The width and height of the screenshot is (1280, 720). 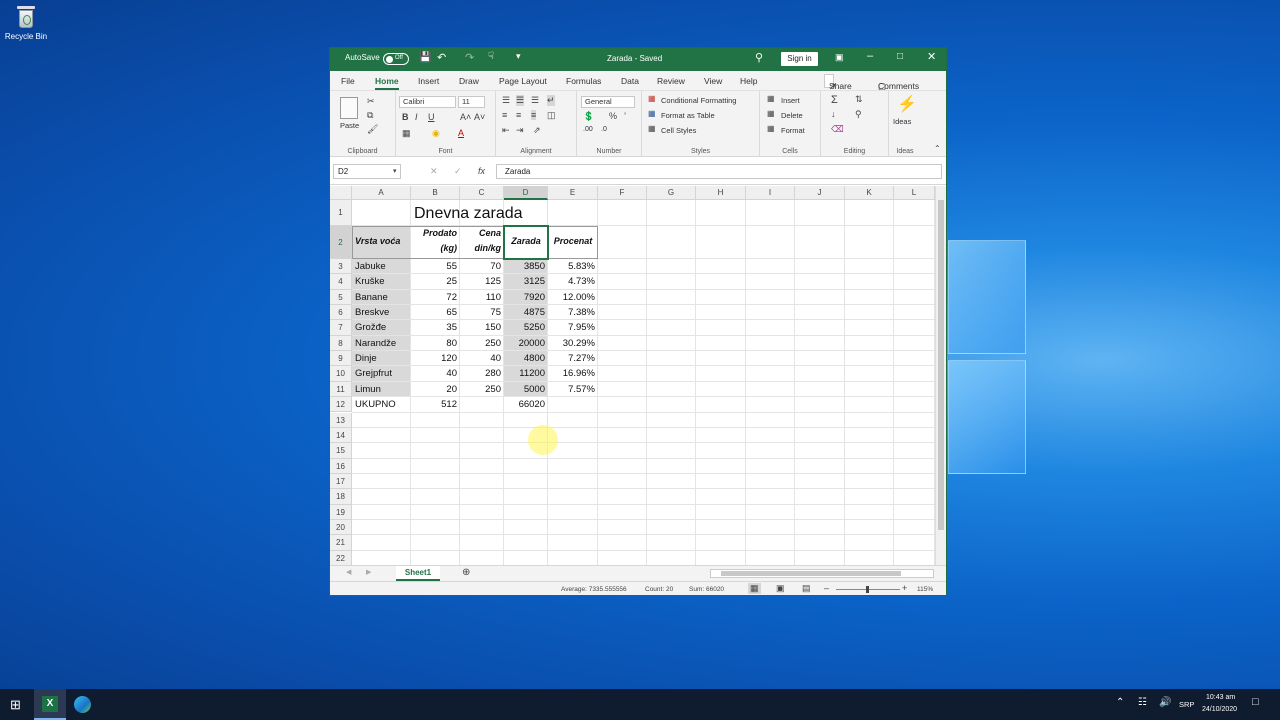 I want to click on tab-file: File, so click(x=348, y=81).